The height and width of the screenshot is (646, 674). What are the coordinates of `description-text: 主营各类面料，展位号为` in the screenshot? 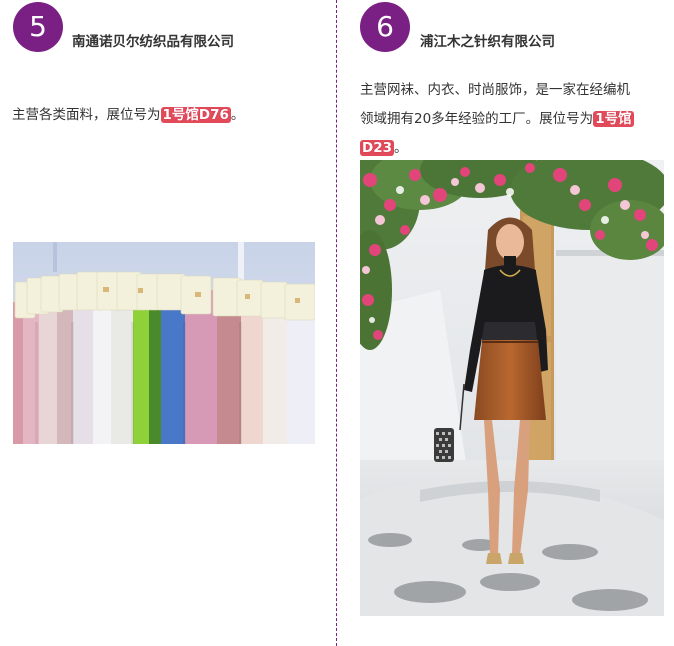 It's located at (86, 115).